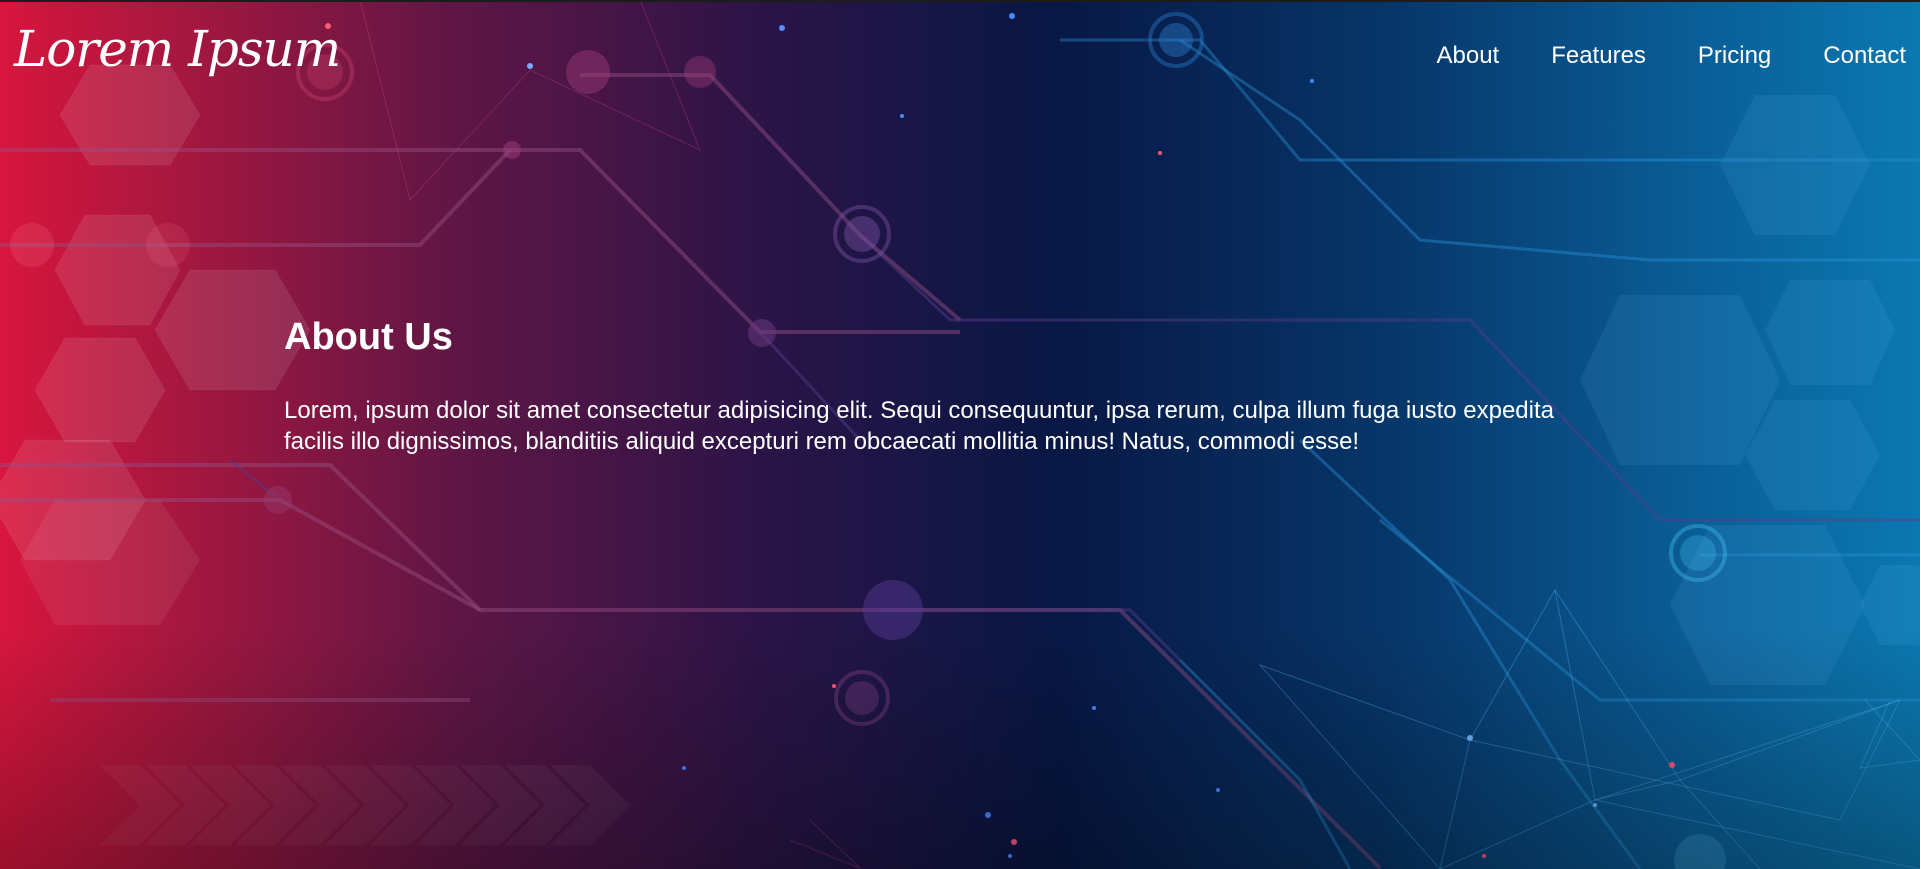 The width and height of the screenshot is (1920, 869). I want to click on nav-link-contact: Contact, so click(1864, 56).